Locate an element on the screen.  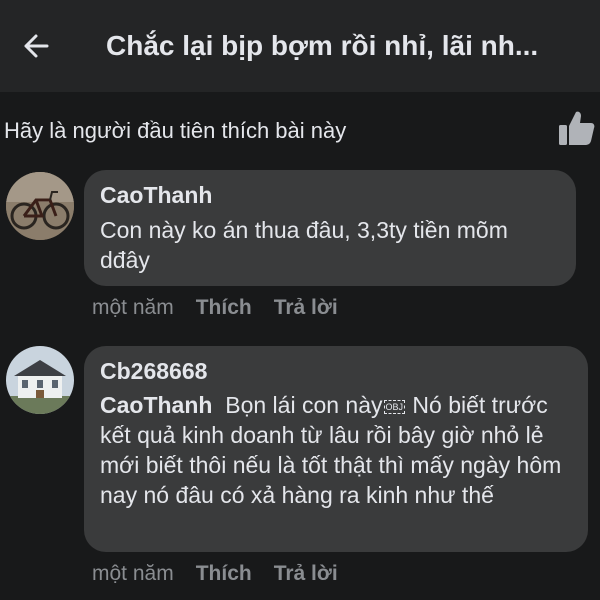
house-photo-icon is located at coordinates (40, 380).